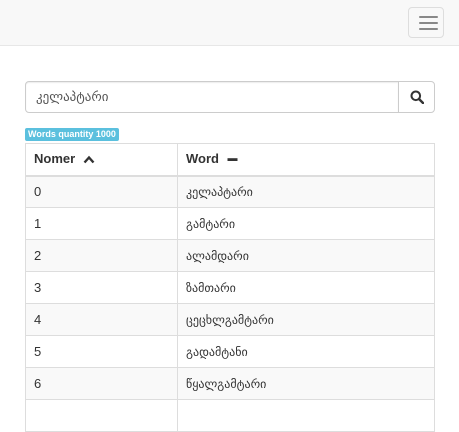 The width and height of the screenshot is (459, 432). I want to click on table-row: 1 გამტარი, so click(230, 223).